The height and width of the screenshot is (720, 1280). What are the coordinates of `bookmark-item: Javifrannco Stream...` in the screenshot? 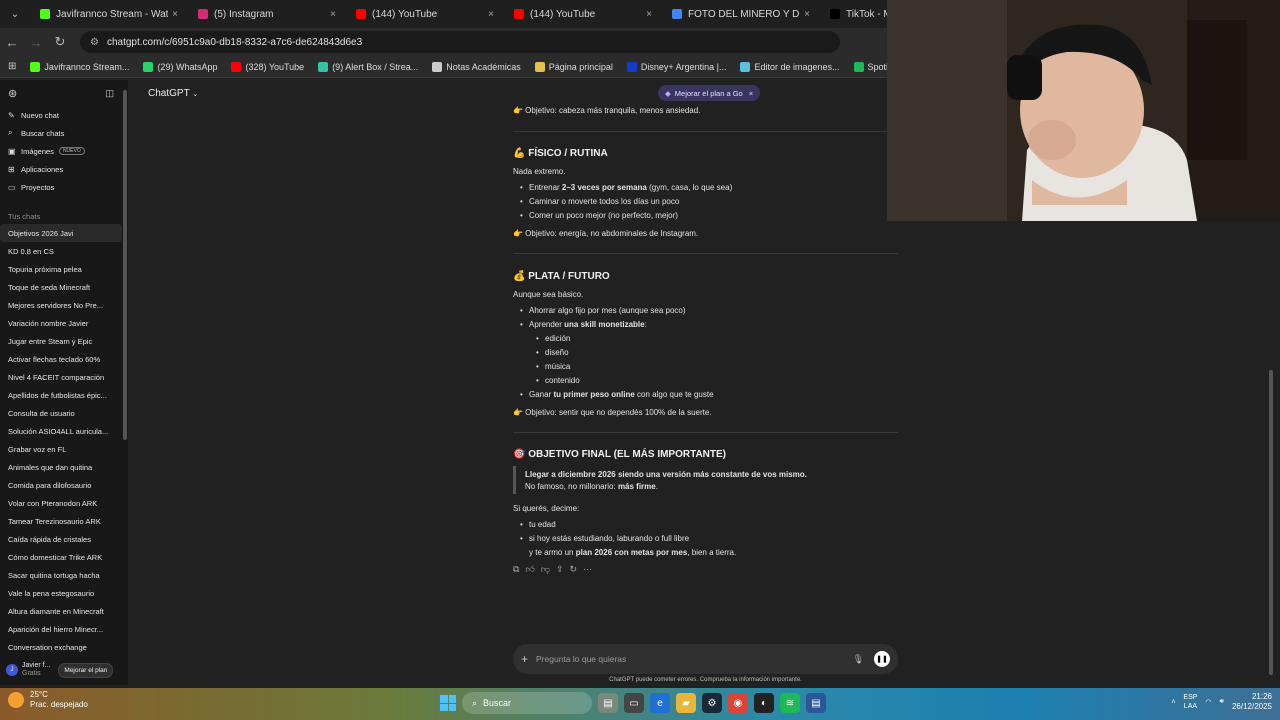 It's located at (79, 66).